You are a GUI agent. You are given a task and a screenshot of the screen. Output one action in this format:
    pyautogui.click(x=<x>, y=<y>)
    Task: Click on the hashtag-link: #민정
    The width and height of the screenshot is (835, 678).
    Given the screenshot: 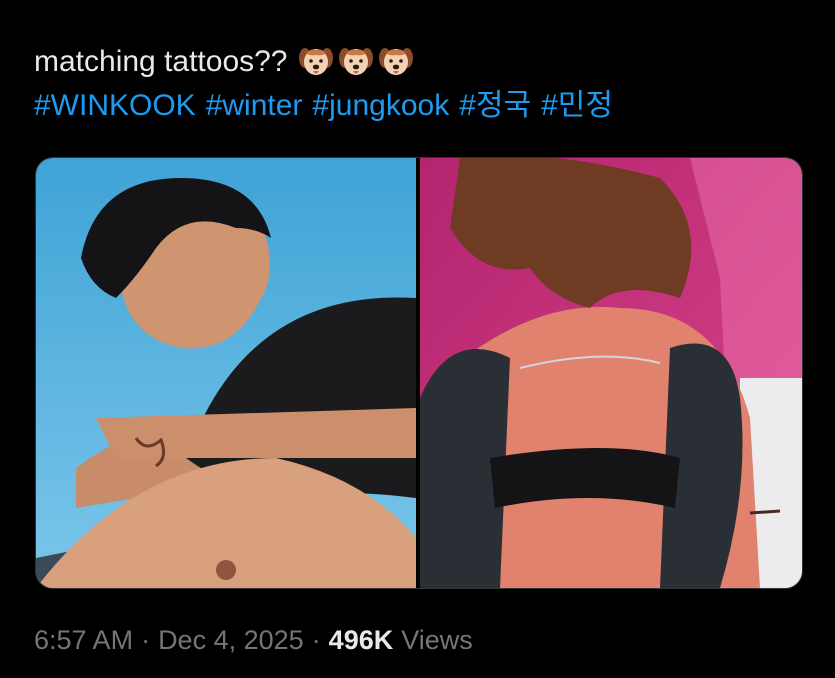 What is the action you would take?
    pyautogui.click(x=577, y=106)
    